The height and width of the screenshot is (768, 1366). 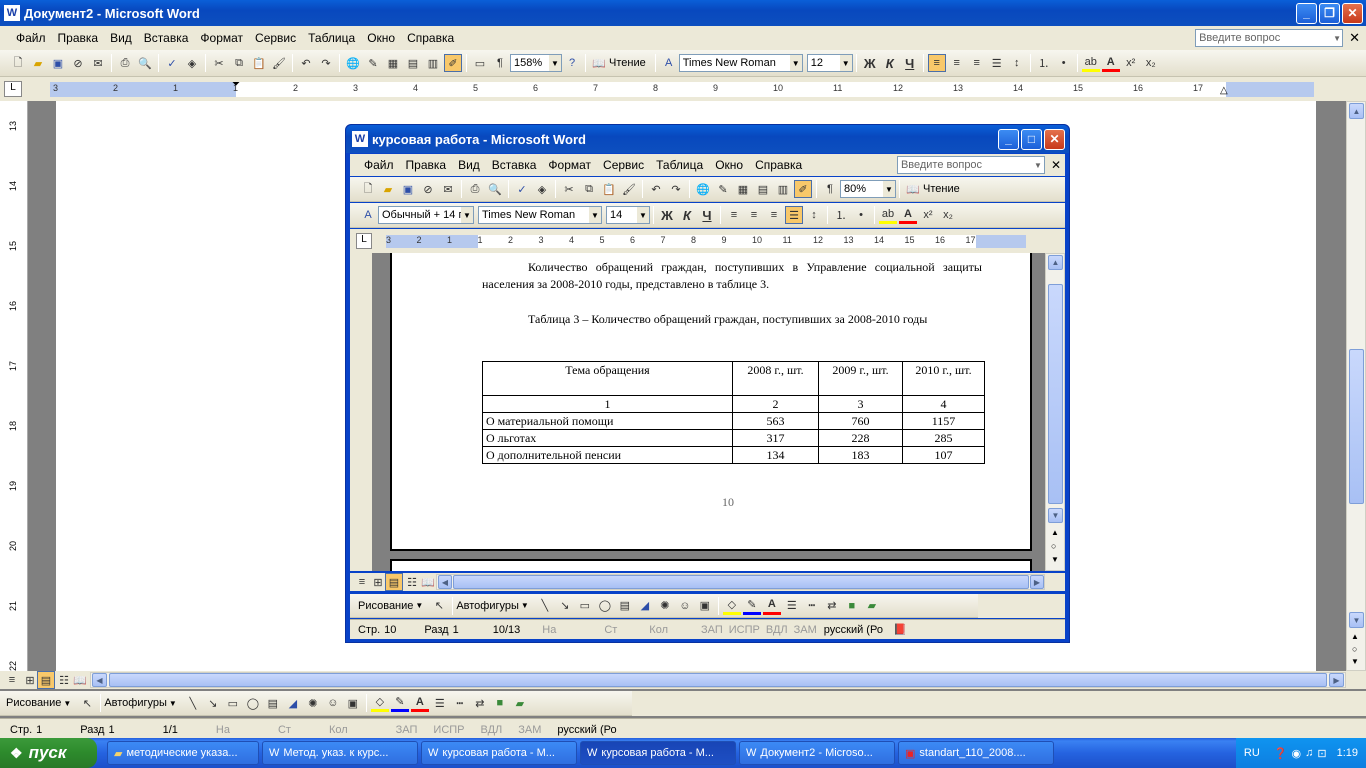 What do you see at coordinates (306, 63) in the screenshot?
I see `undo-icon: ↶` at bounding box center [306, 63].